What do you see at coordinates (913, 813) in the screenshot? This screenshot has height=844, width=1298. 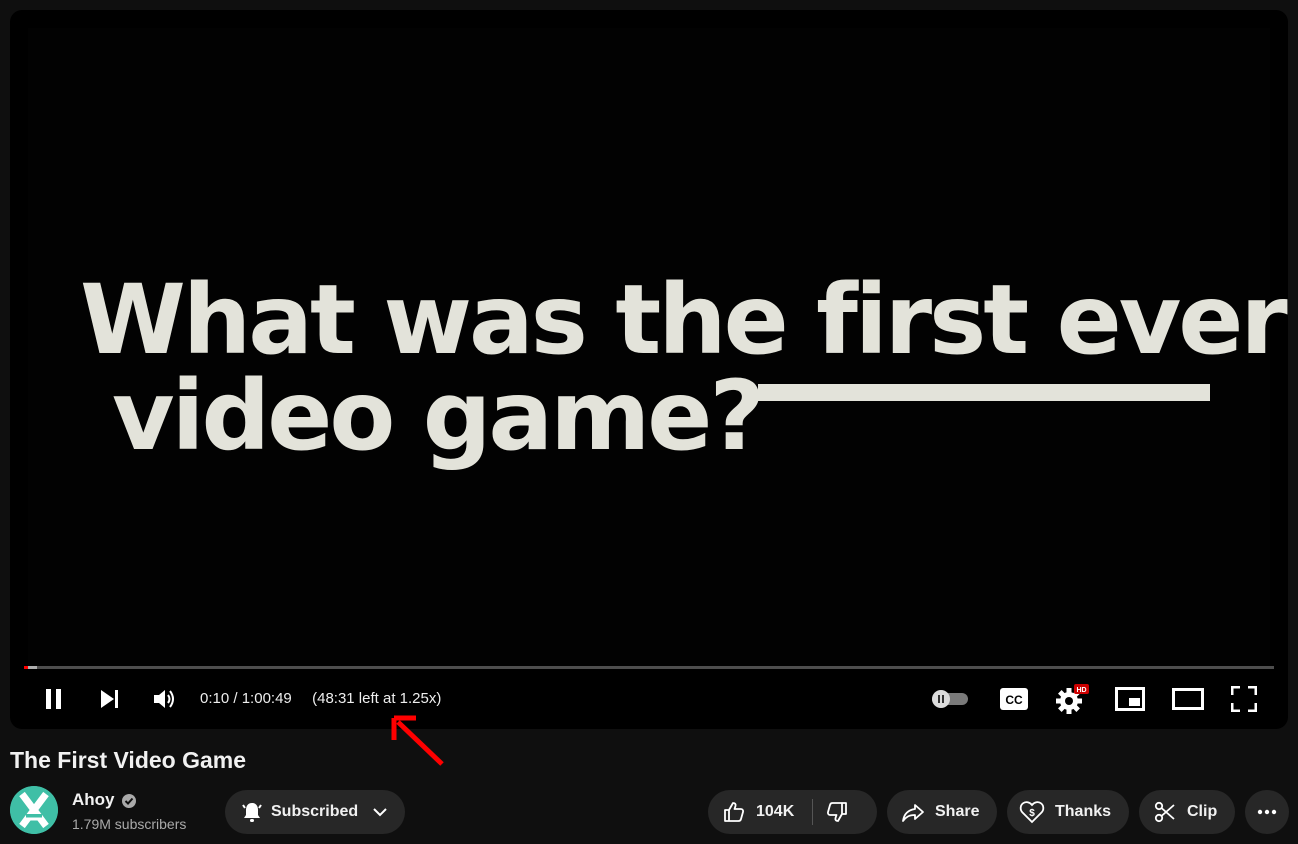 I see `share-icon` at bounding box center [913, 813].